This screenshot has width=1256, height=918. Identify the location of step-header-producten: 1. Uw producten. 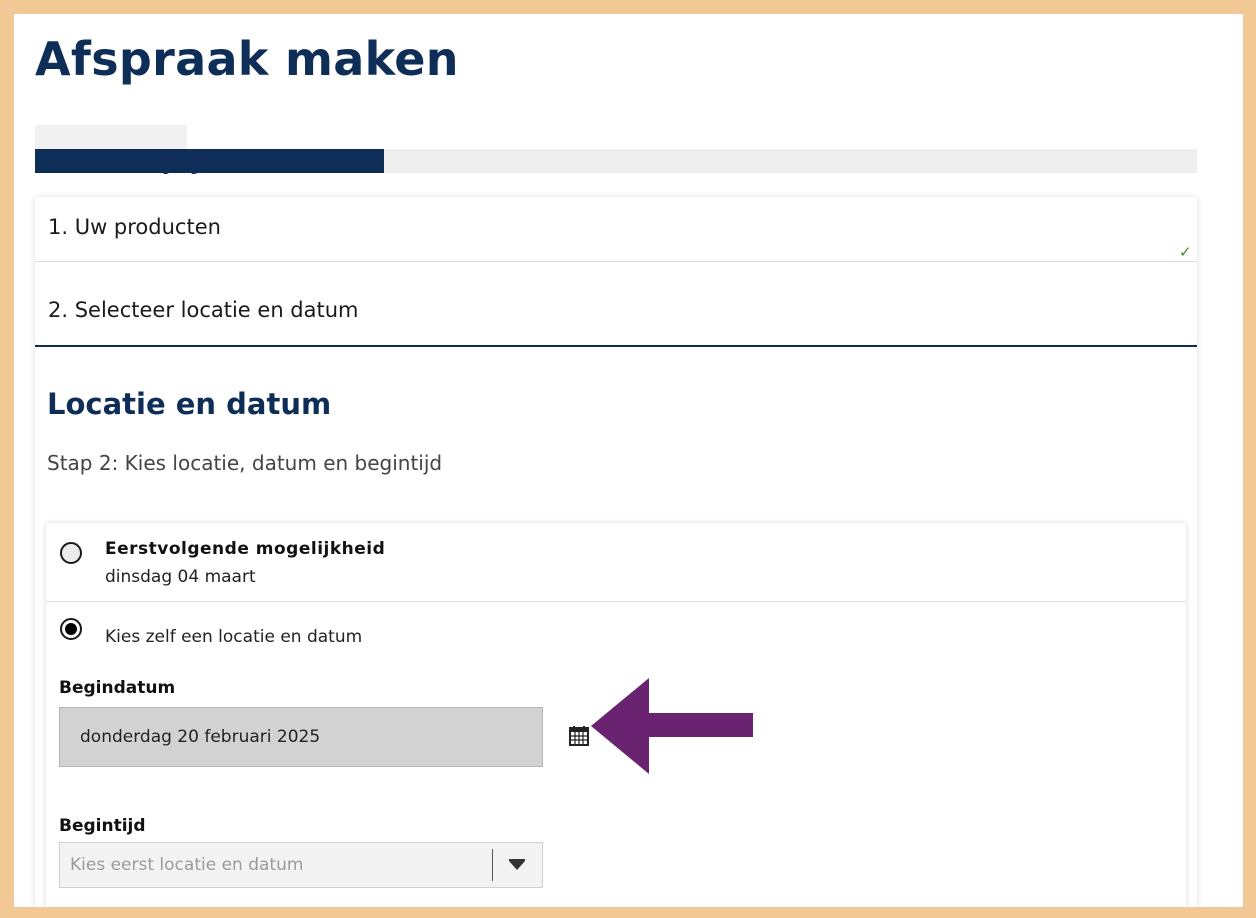
(616, 227).